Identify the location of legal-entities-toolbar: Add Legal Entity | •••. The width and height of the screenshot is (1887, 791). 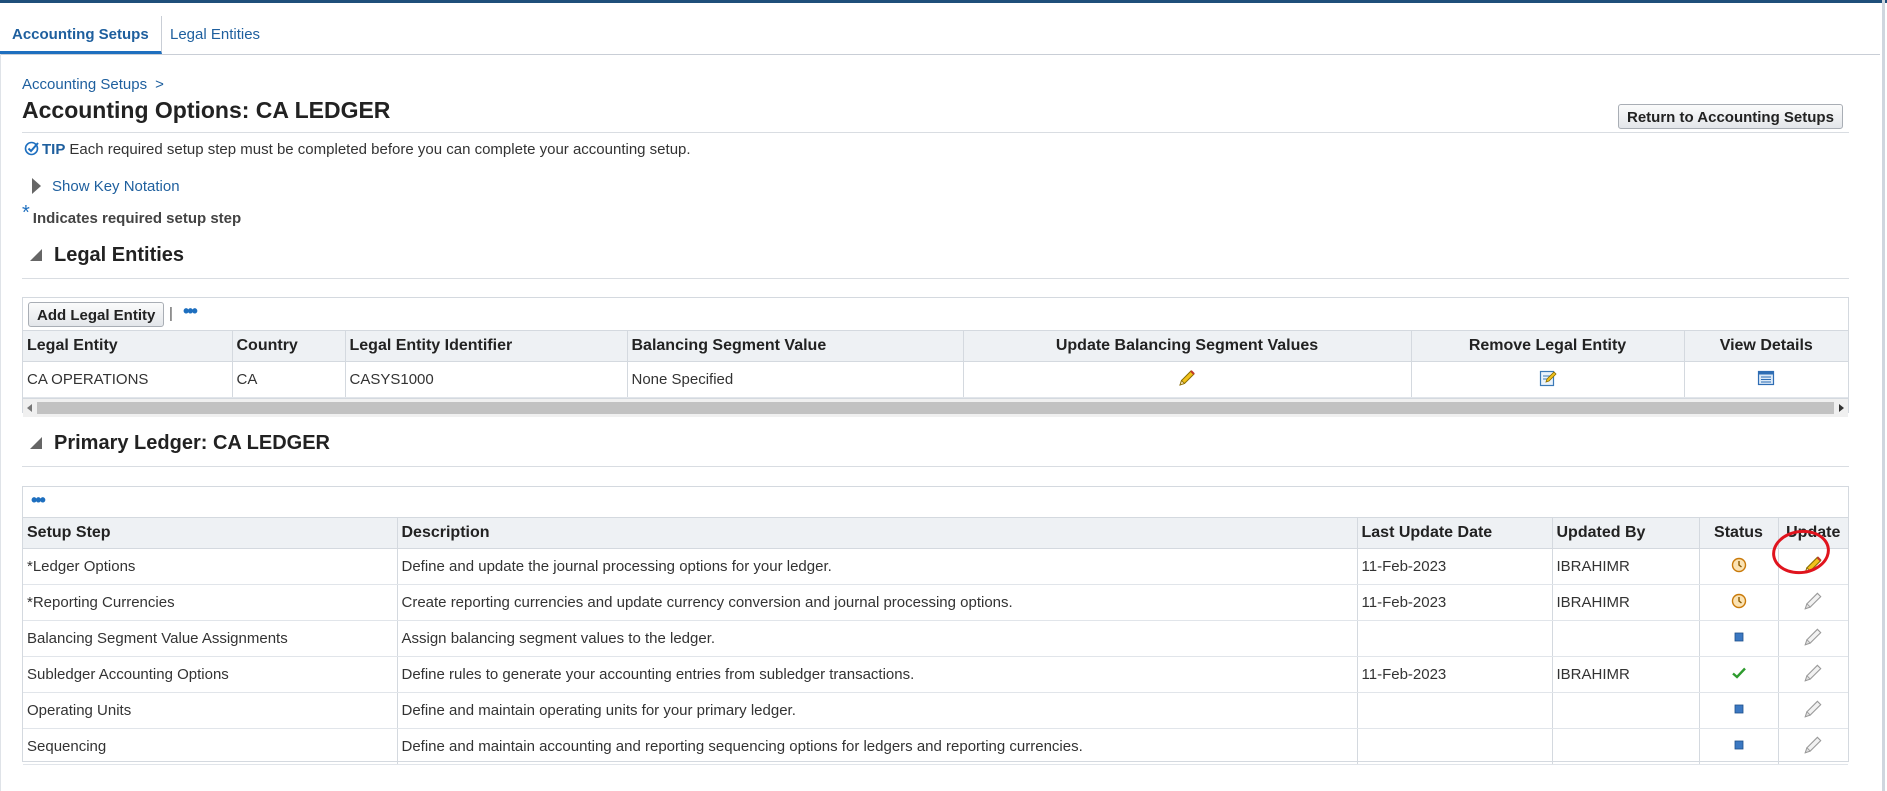
(935, 314).